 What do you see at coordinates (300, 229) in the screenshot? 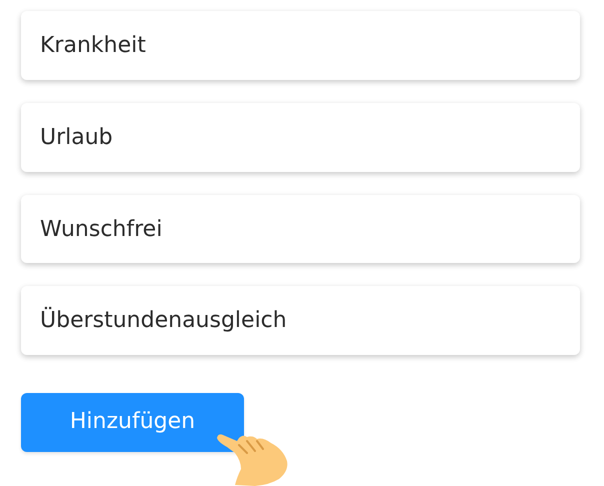
I see `option-item: Wunschfrei` at bounding box center [300, 229].